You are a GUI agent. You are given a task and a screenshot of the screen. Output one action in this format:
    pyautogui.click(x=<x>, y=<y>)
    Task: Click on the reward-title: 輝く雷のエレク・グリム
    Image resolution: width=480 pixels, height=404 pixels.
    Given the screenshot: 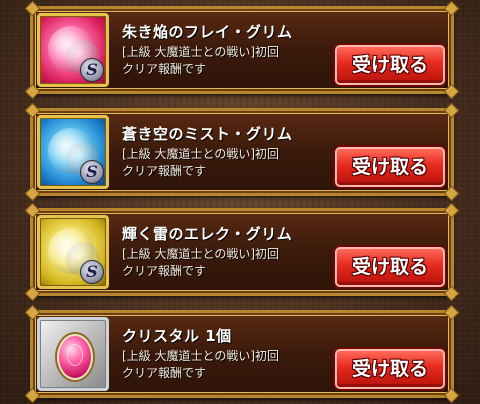 What is the action you would take?
    pyautogui.click(x=207, y=234)
    